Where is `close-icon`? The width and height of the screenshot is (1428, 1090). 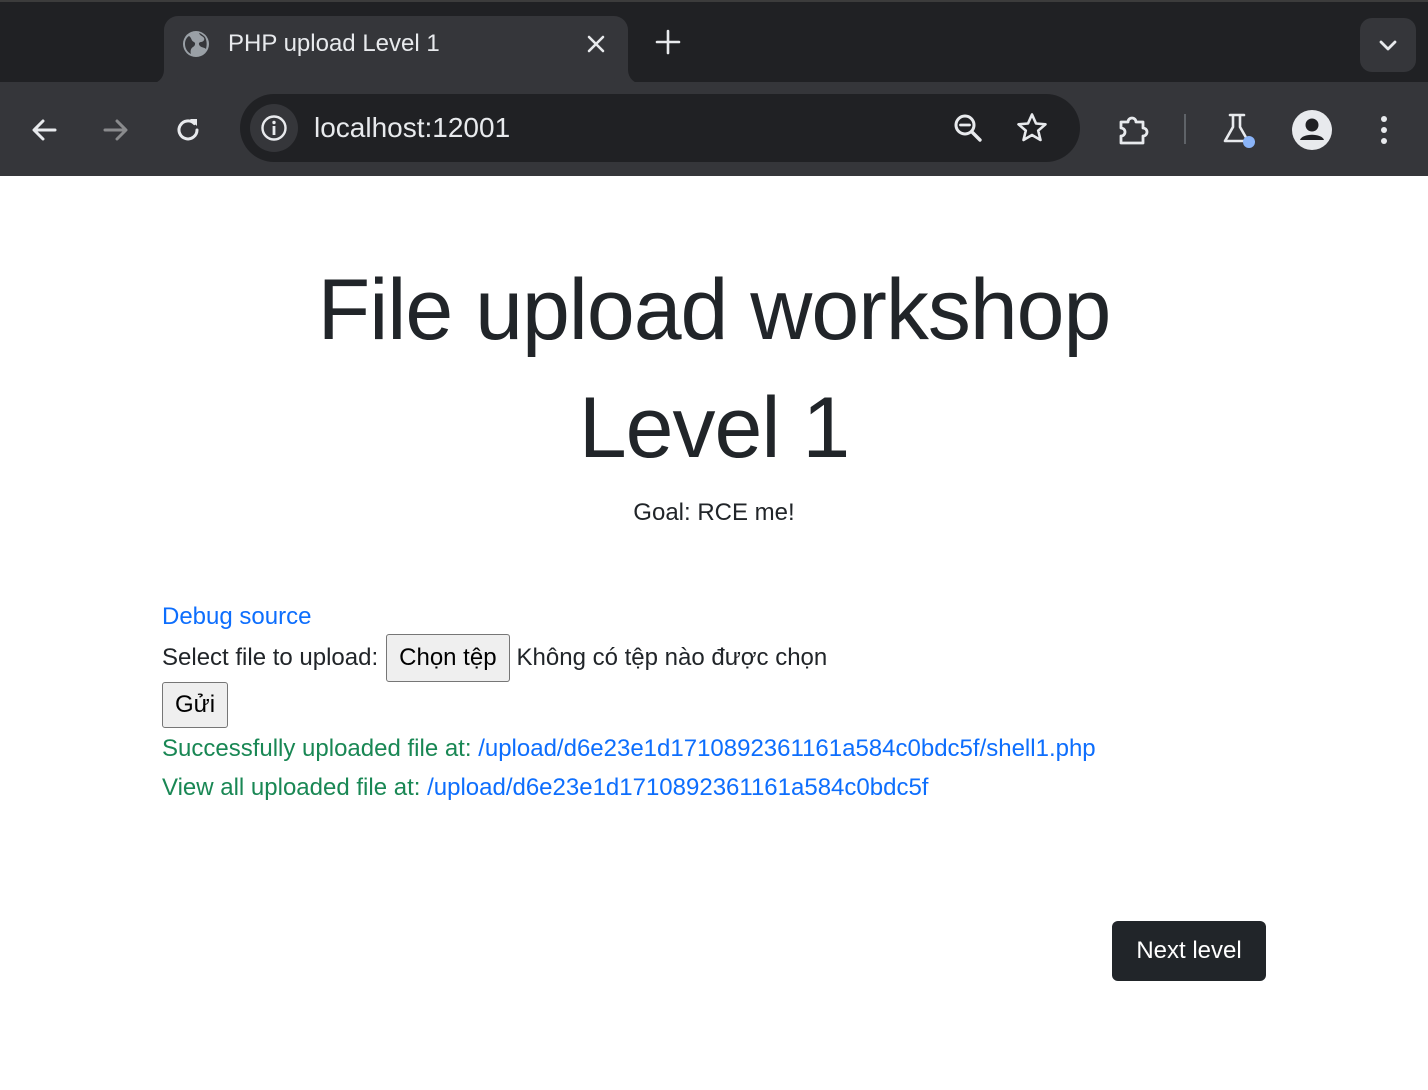
close-icon is located at coordinates (596, 44).